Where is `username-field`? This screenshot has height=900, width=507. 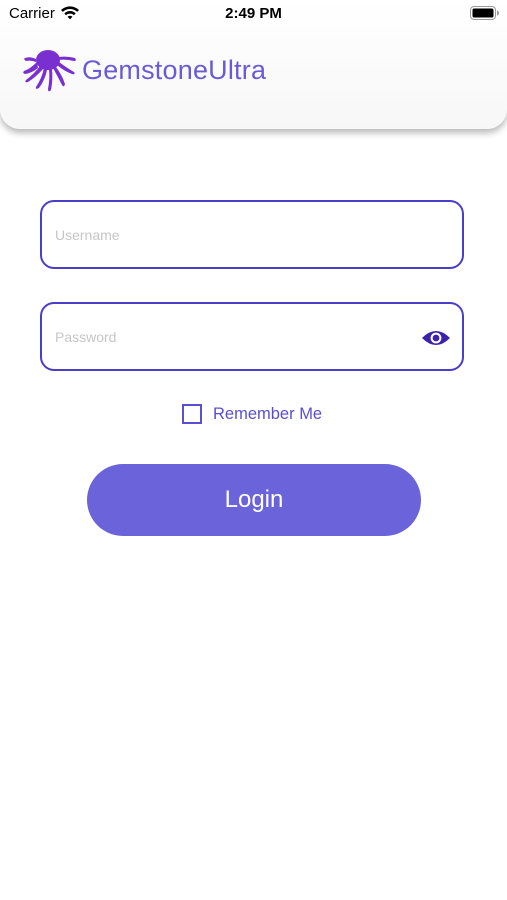 username-field is located at coordinates (252, 234).